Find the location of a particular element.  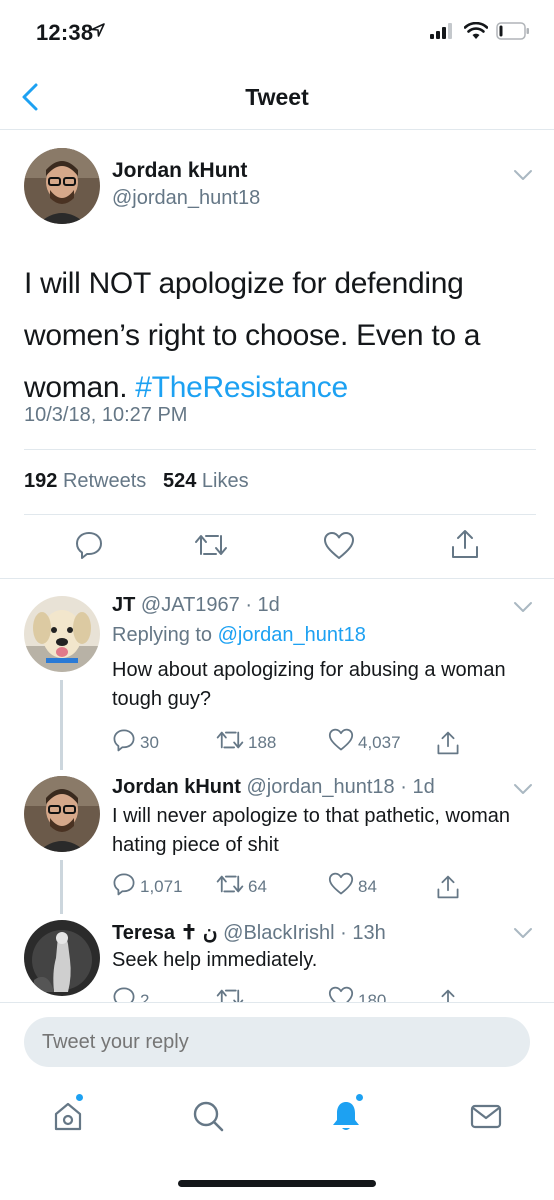

like-count: 4,037 is located at coordinates (379, 742).